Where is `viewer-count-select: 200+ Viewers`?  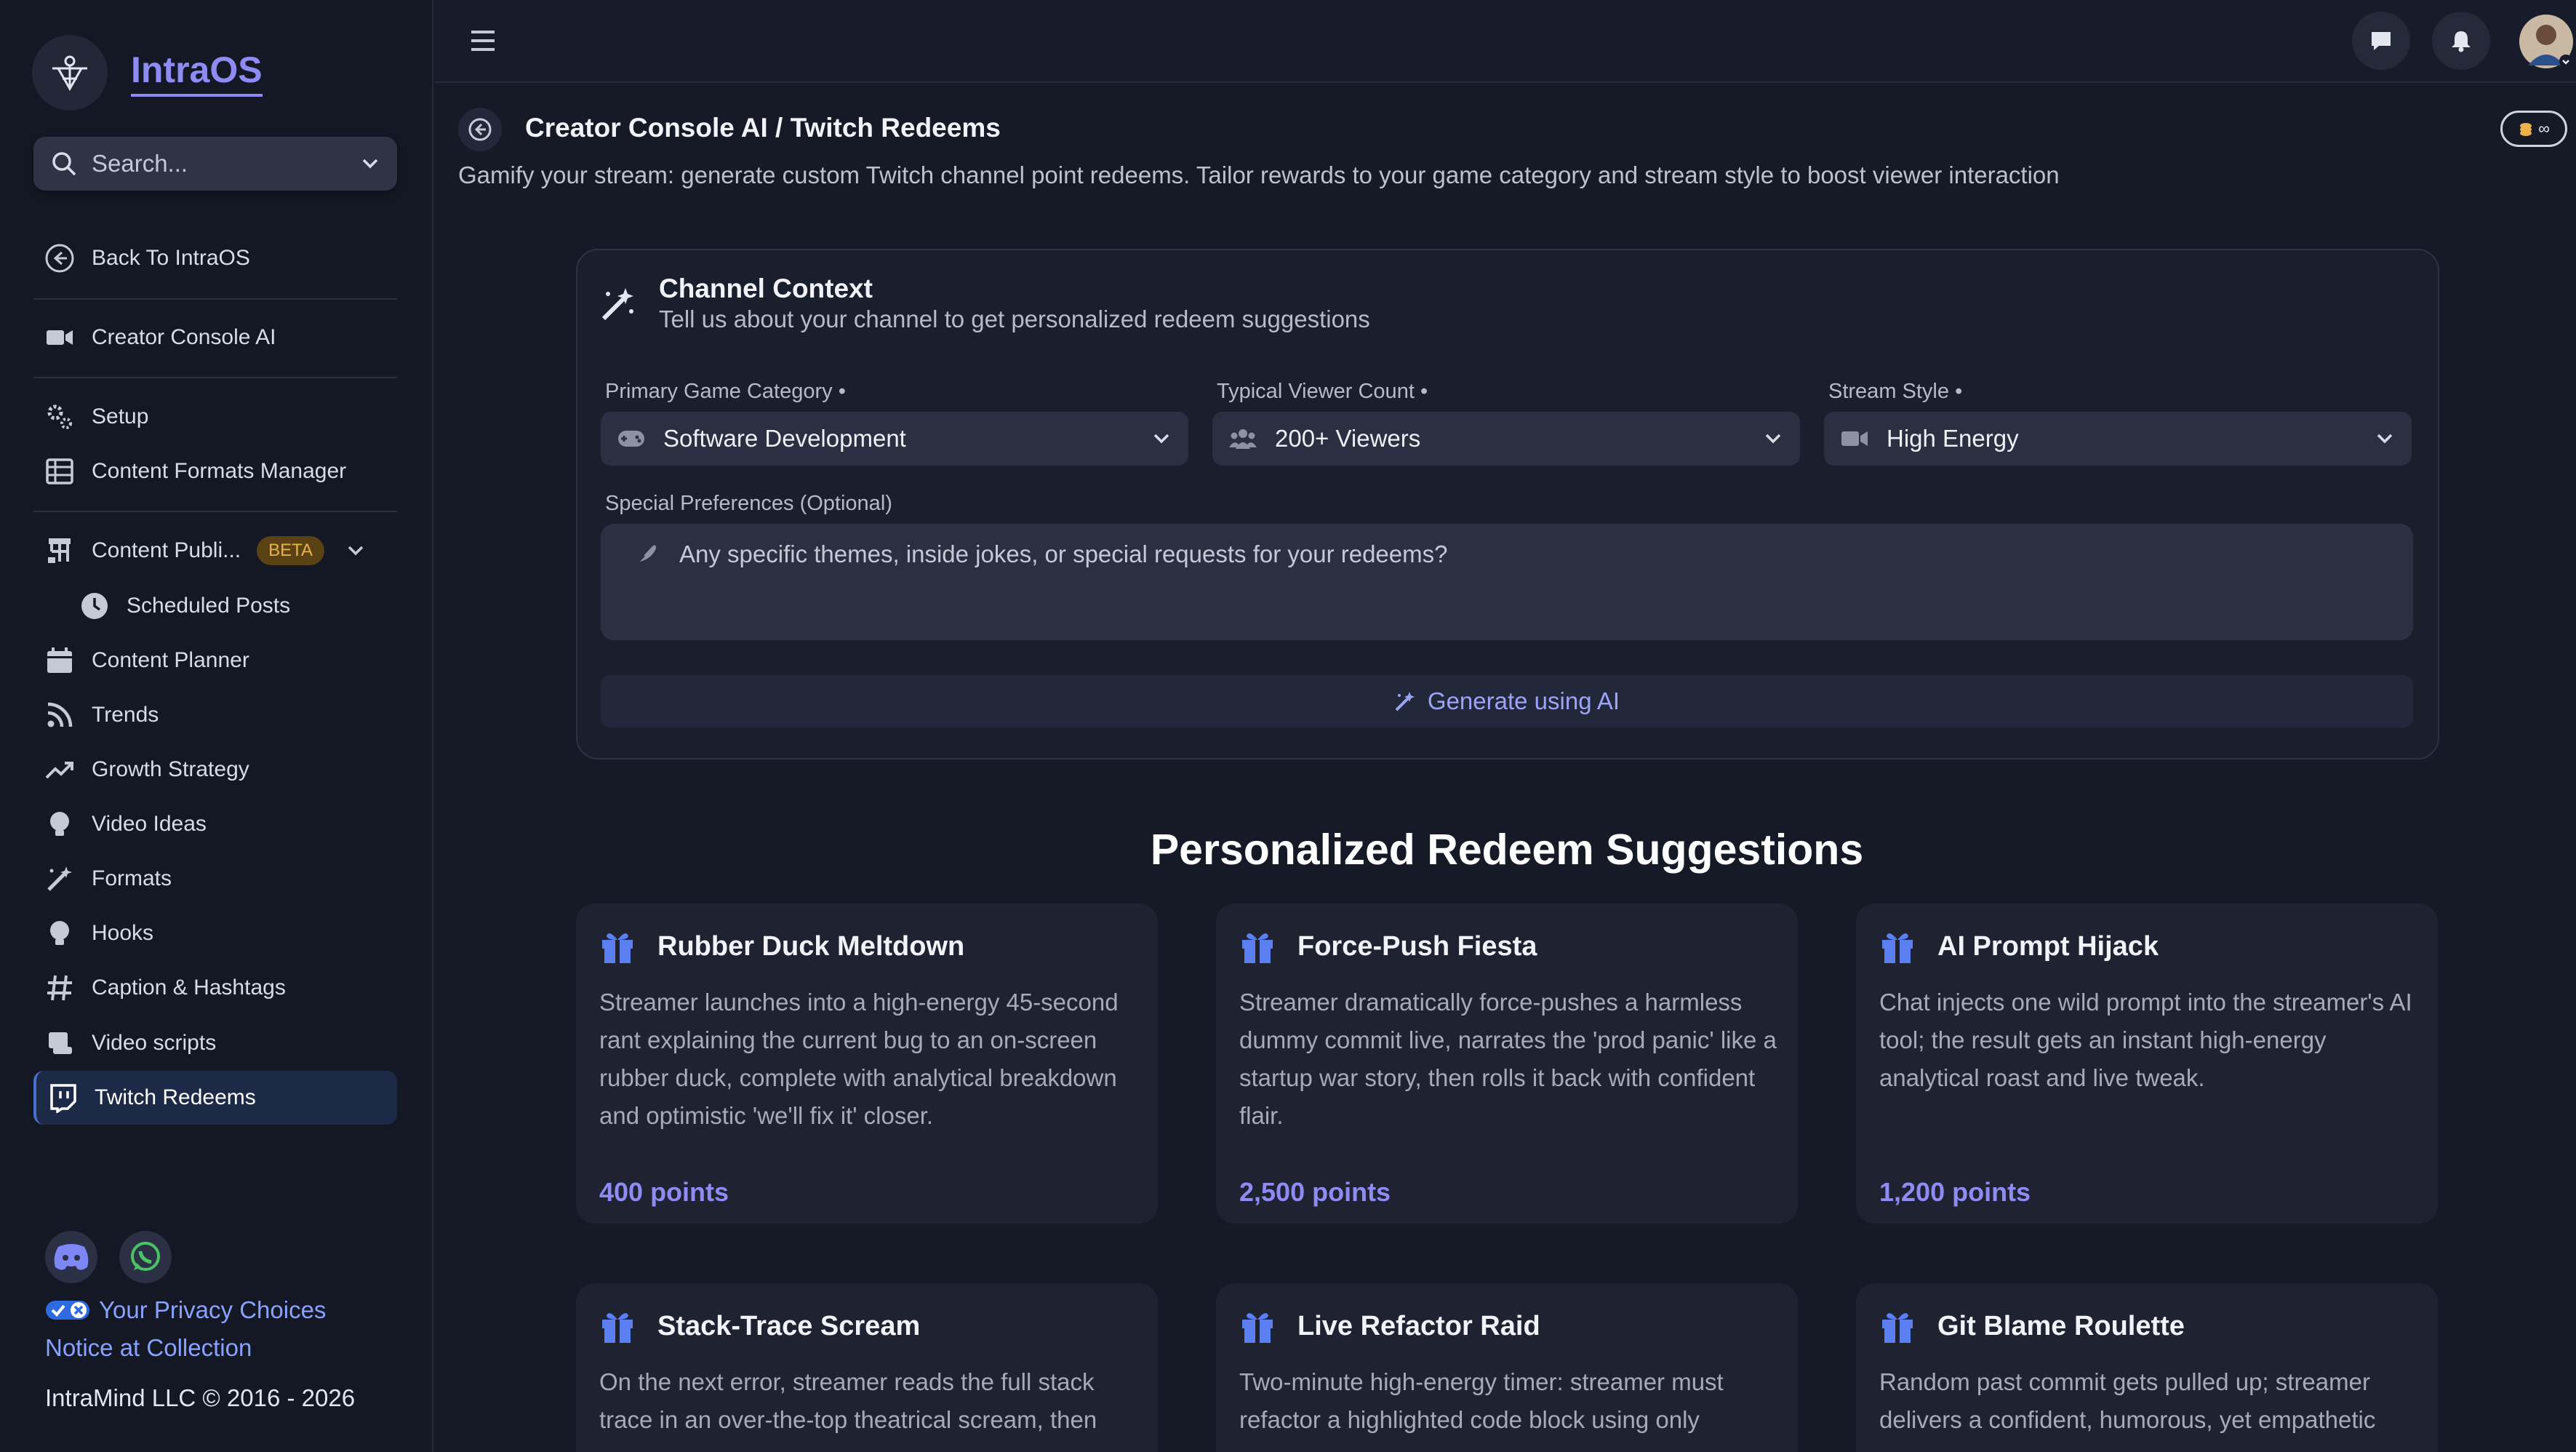 viewer-count-select: 200+ Viewers is located at coordinates (1506, 439).